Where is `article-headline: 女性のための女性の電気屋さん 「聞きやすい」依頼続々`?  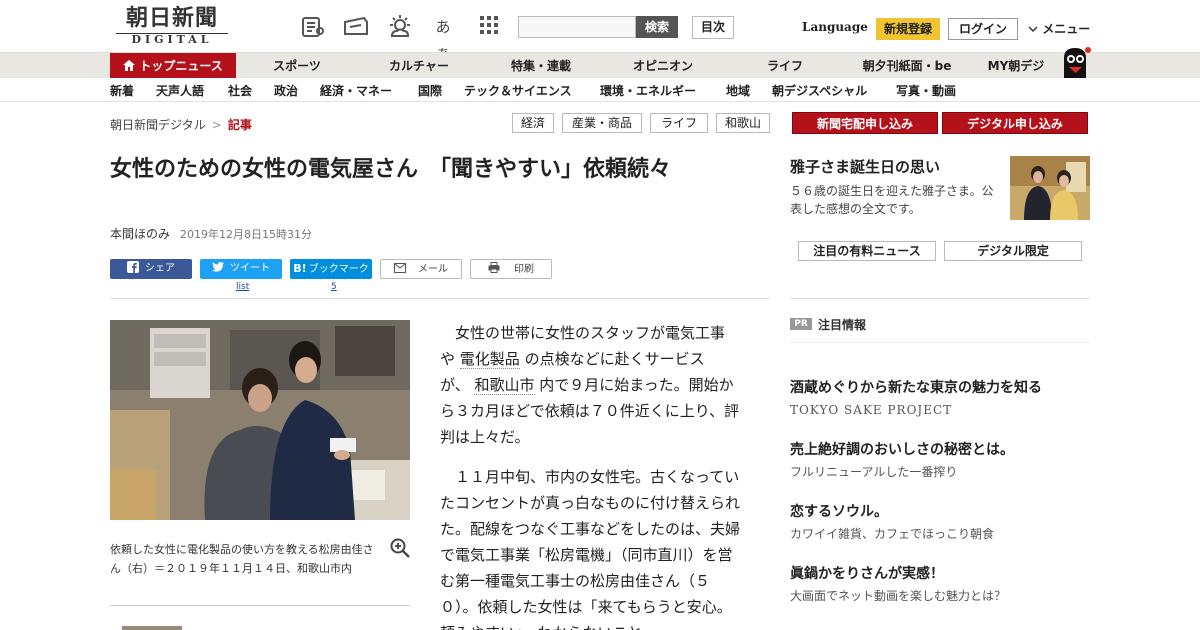 article-headline: 女性のための女性の電気屋さん 「聞きやすい」依頼続々 is located at coordinates (391, 169).